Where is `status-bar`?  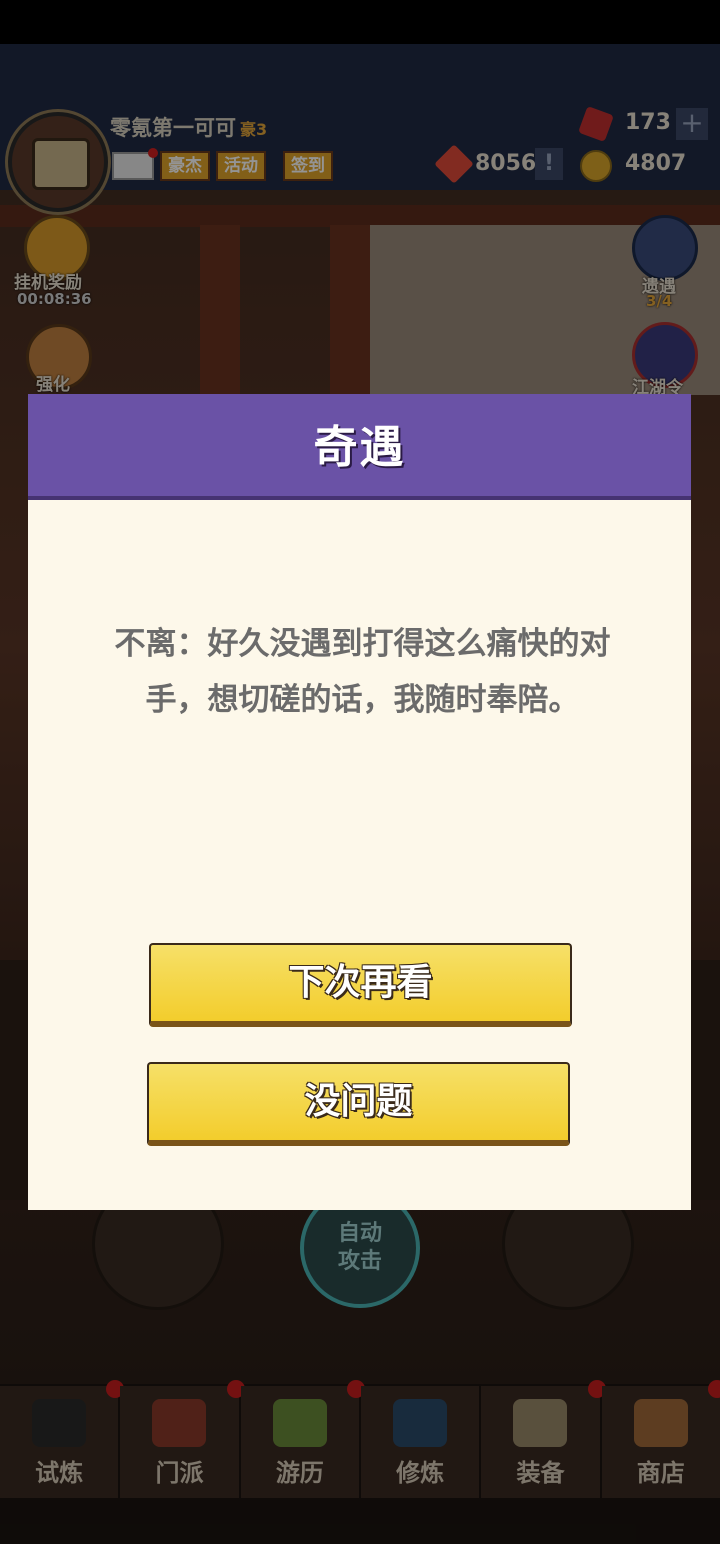 status-bar is located at coordinates (360, 22).